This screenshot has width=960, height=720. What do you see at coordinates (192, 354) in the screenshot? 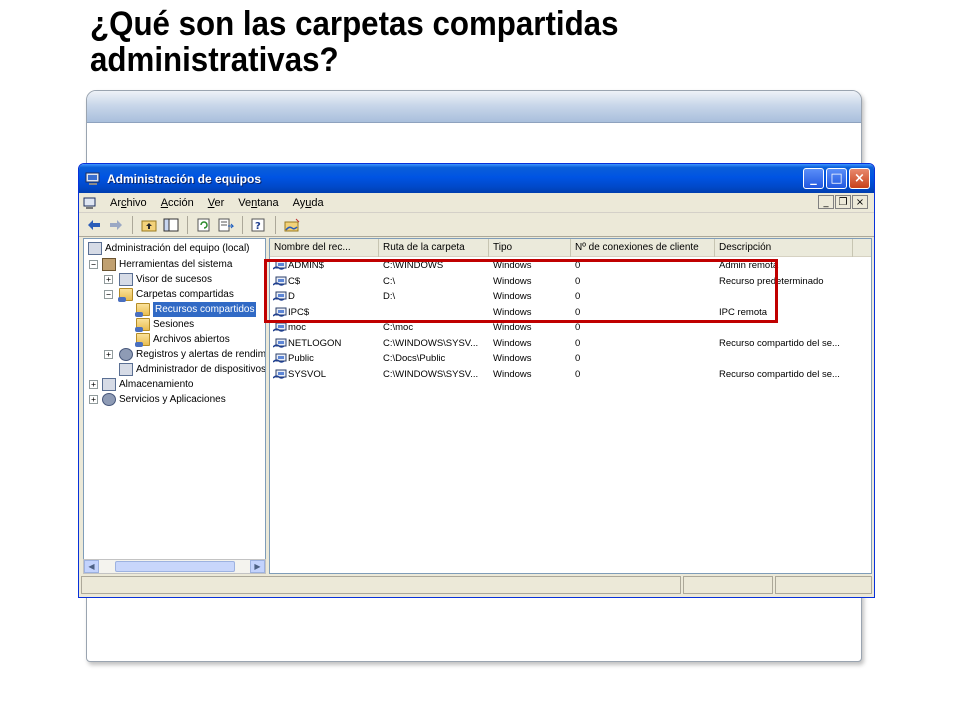
I see `tree-item-registros-y-alertas: Registros y alertas de rendim` at bounding box center [192, 354].